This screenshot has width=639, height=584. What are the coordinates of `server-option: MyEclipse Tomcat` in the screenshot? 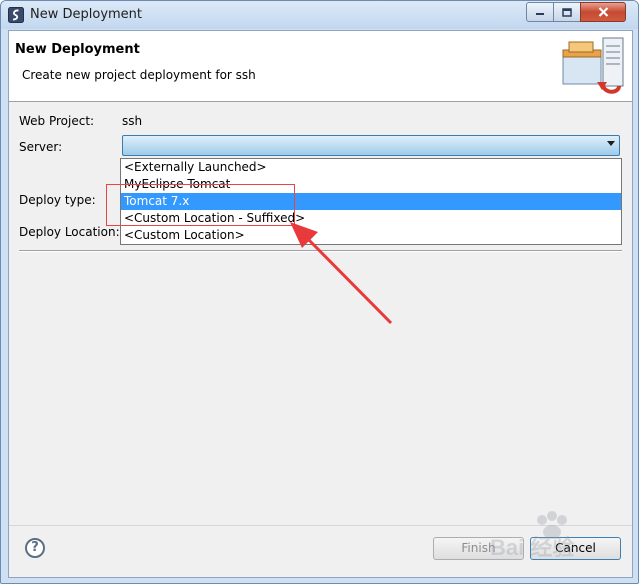 It's located at (371, 184).